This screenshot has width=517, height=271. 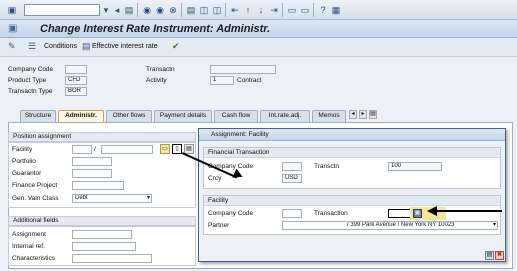 I want to click on dlg-partner-label: Partner, so click(x=219, y=225).